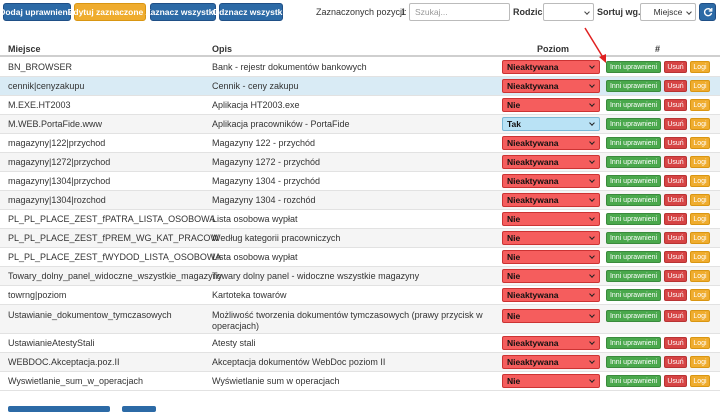  Describe the element at coordinates (251, 12) in the screenshot. I see `deselect-all-button: Odznacz wszystkie` at that location.